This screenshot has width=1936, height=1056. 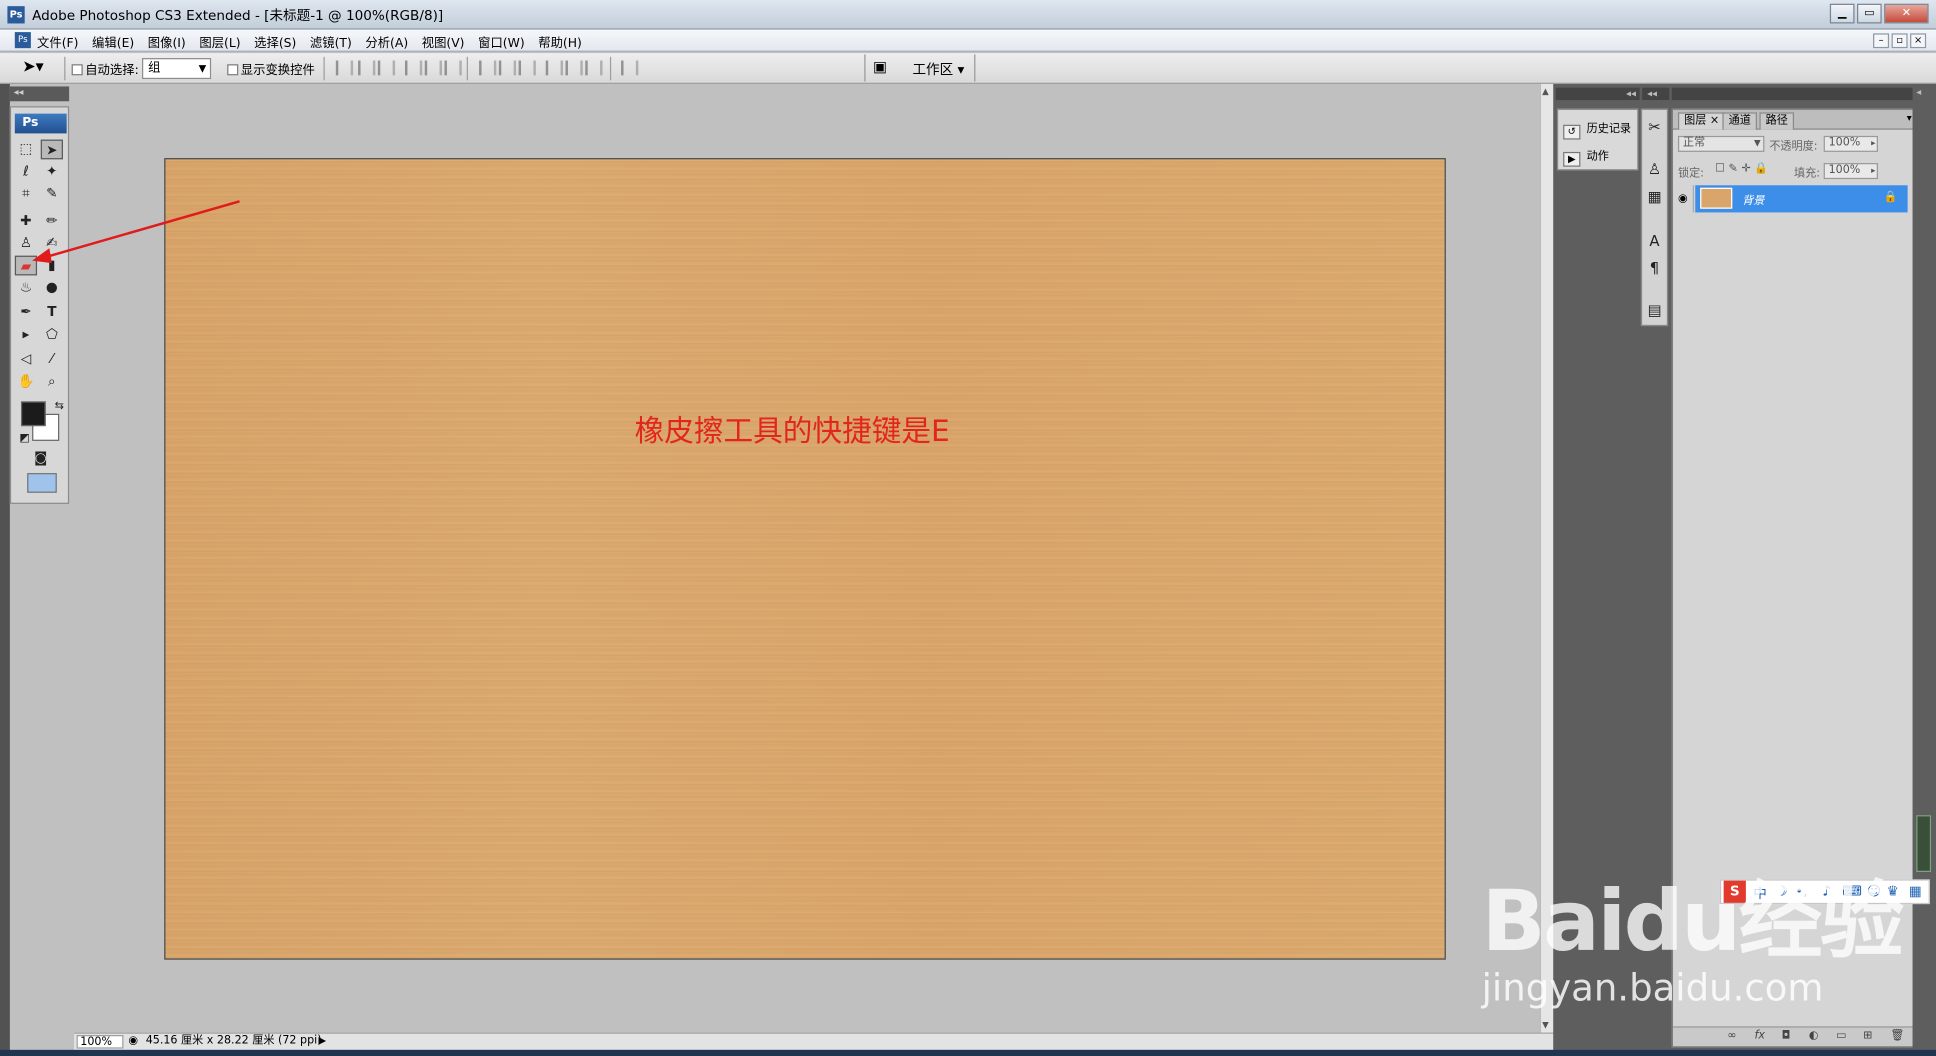 I want to click on 3d-rotate-tool-icon: ◁, so click(x=26, y=360).